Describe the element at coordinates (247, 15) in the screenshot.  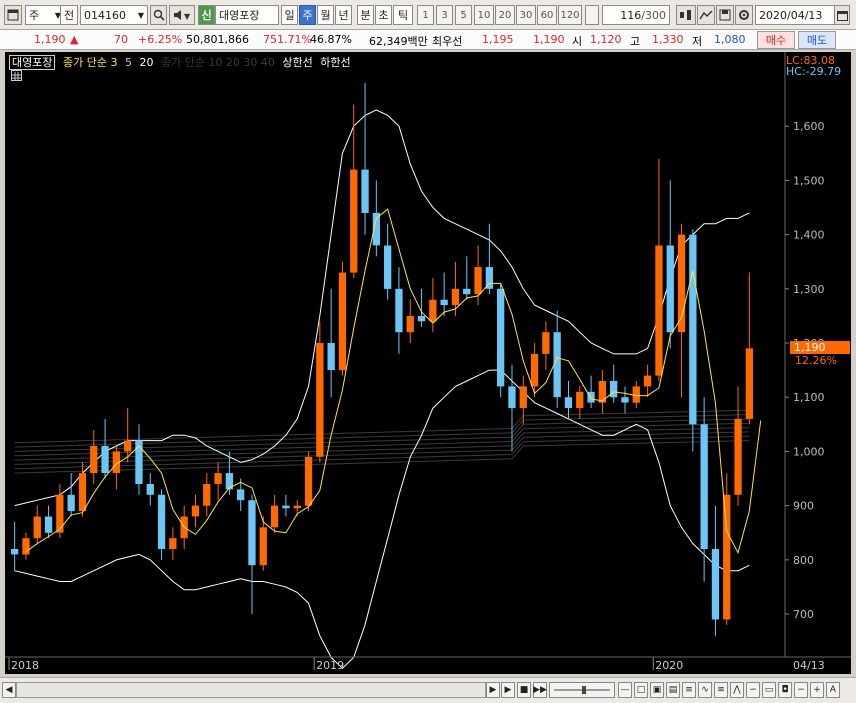
I see `stock-name-field: 대영포장` at that location.